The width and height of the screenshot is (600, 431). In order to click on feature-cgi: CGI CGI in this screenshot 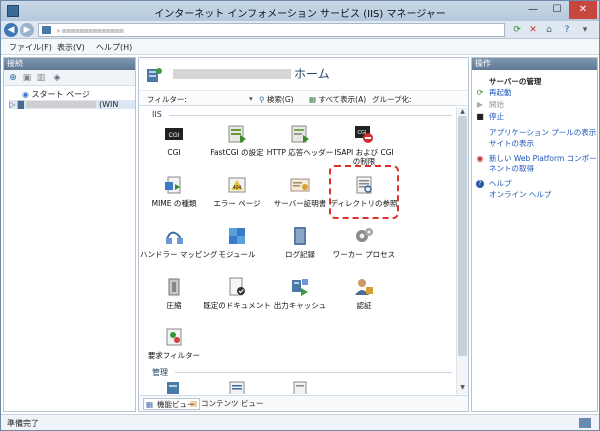, I will do `click(174, 145)`.